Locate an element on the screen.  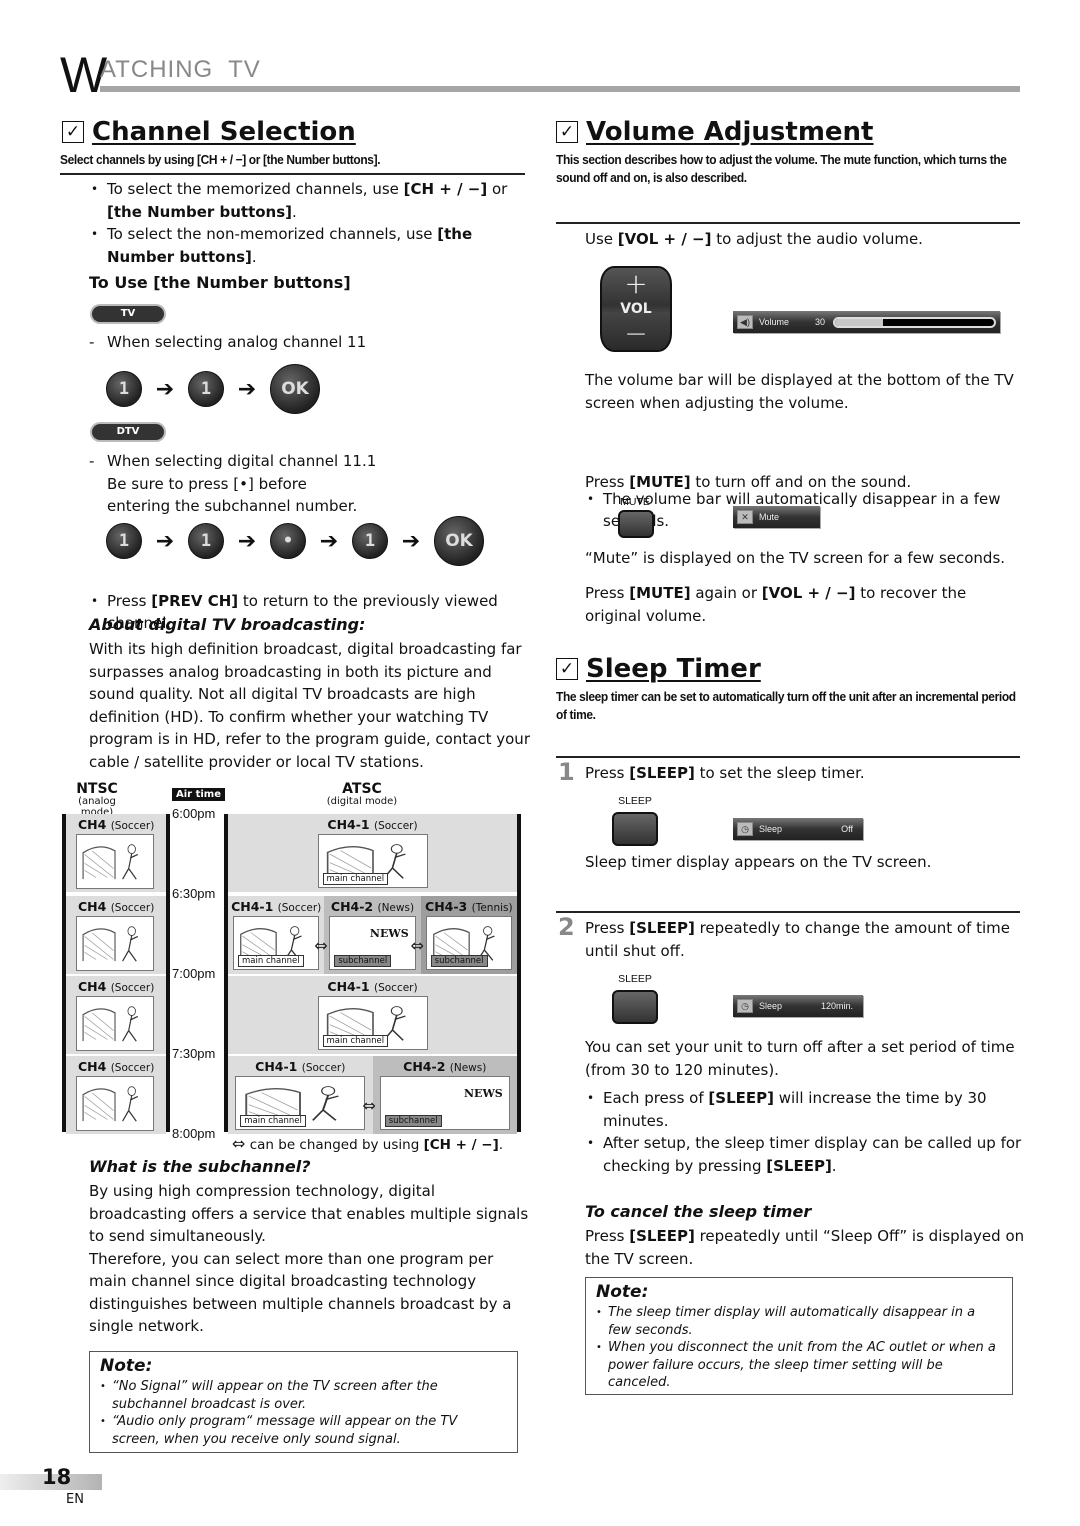
plus-icon: + is located at coordinates (636, 283).